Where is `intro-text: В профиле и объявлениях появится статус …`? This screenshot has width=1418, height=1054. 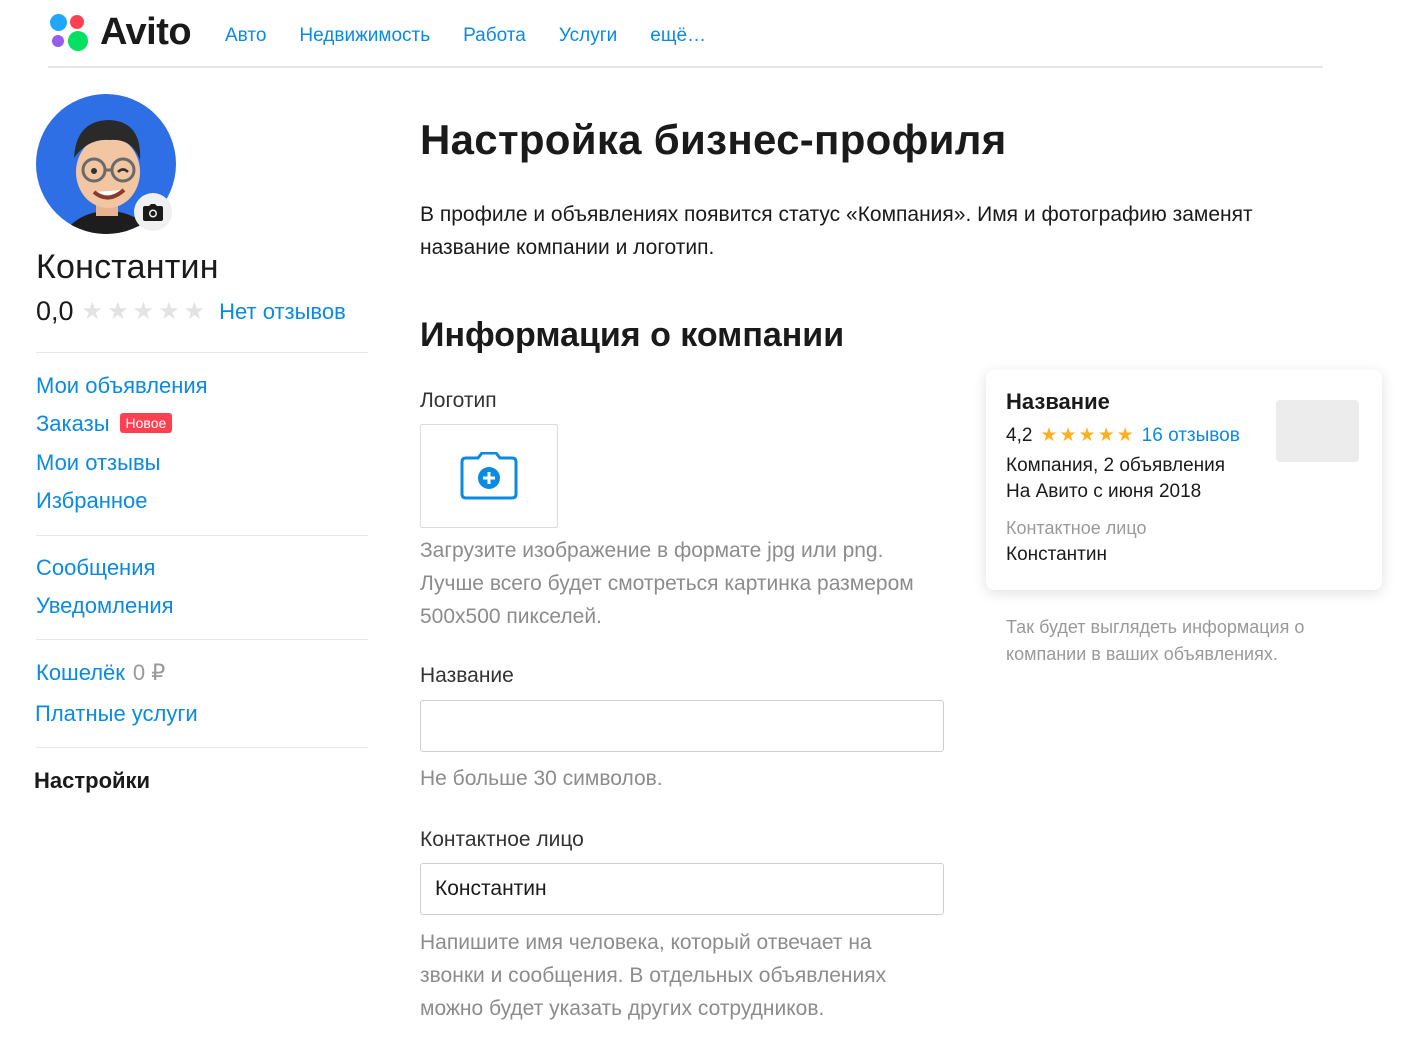 intro-text: В профиле и объявлениях появится статус … is located at coordinates (836, 231).